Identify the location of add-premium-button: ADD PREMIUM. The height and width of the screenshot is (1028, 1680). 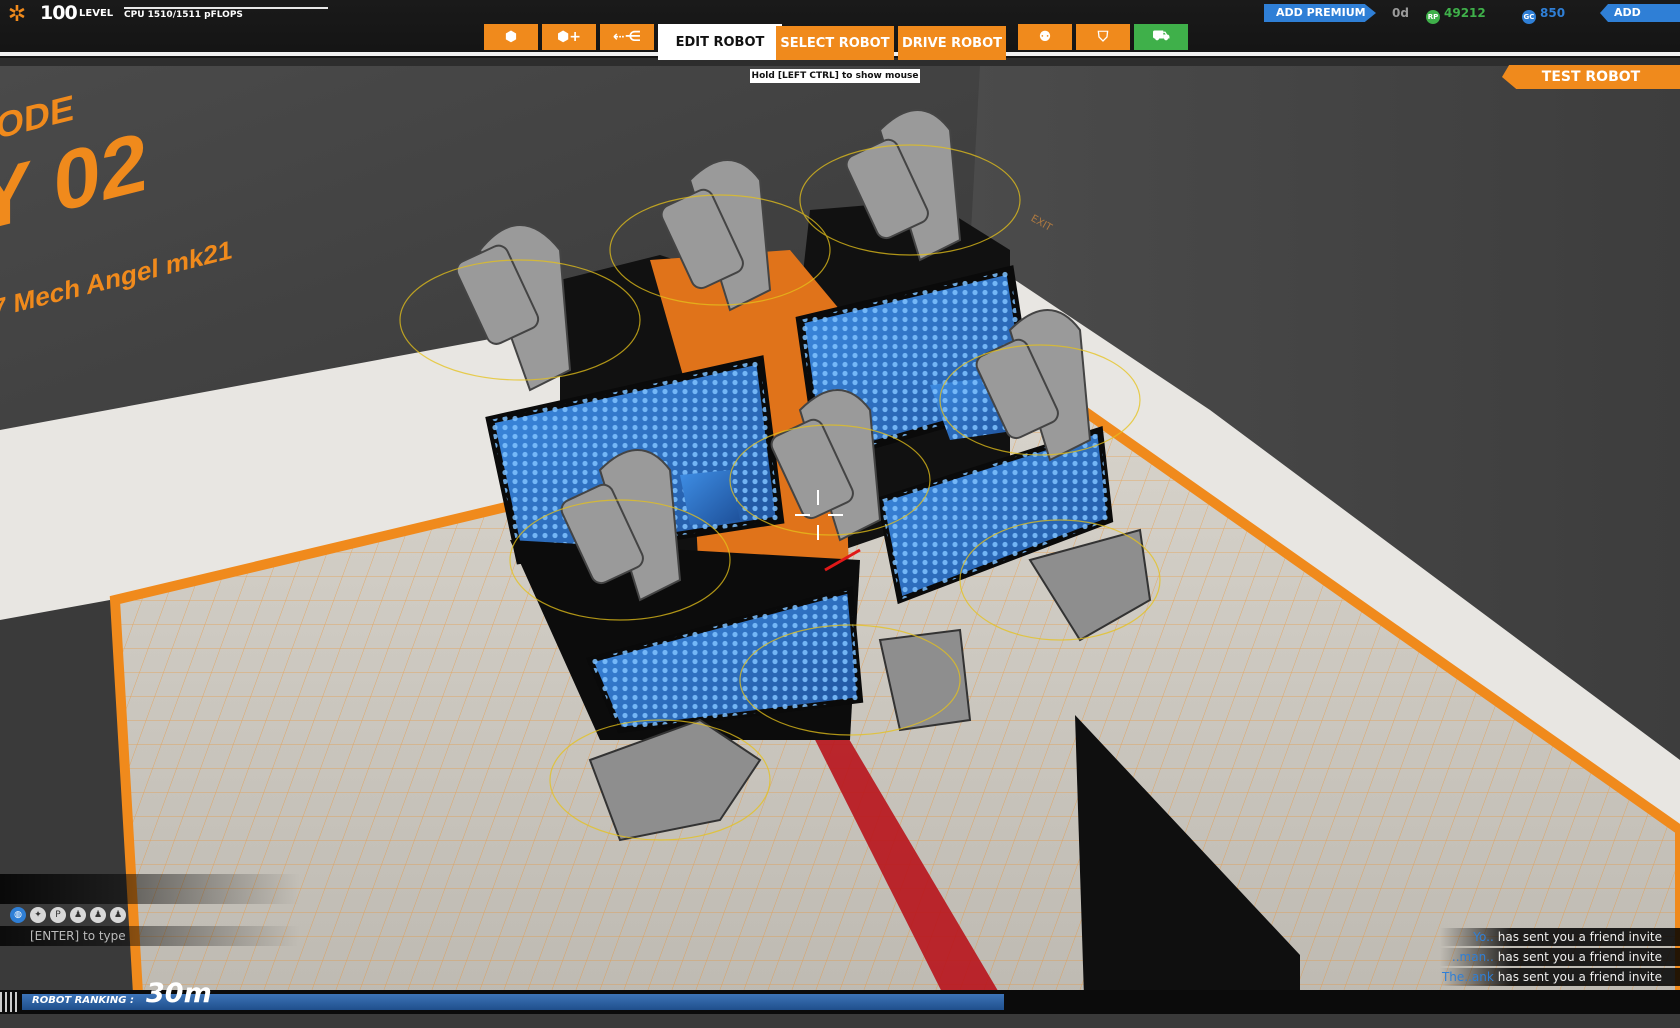
(1320, 13).